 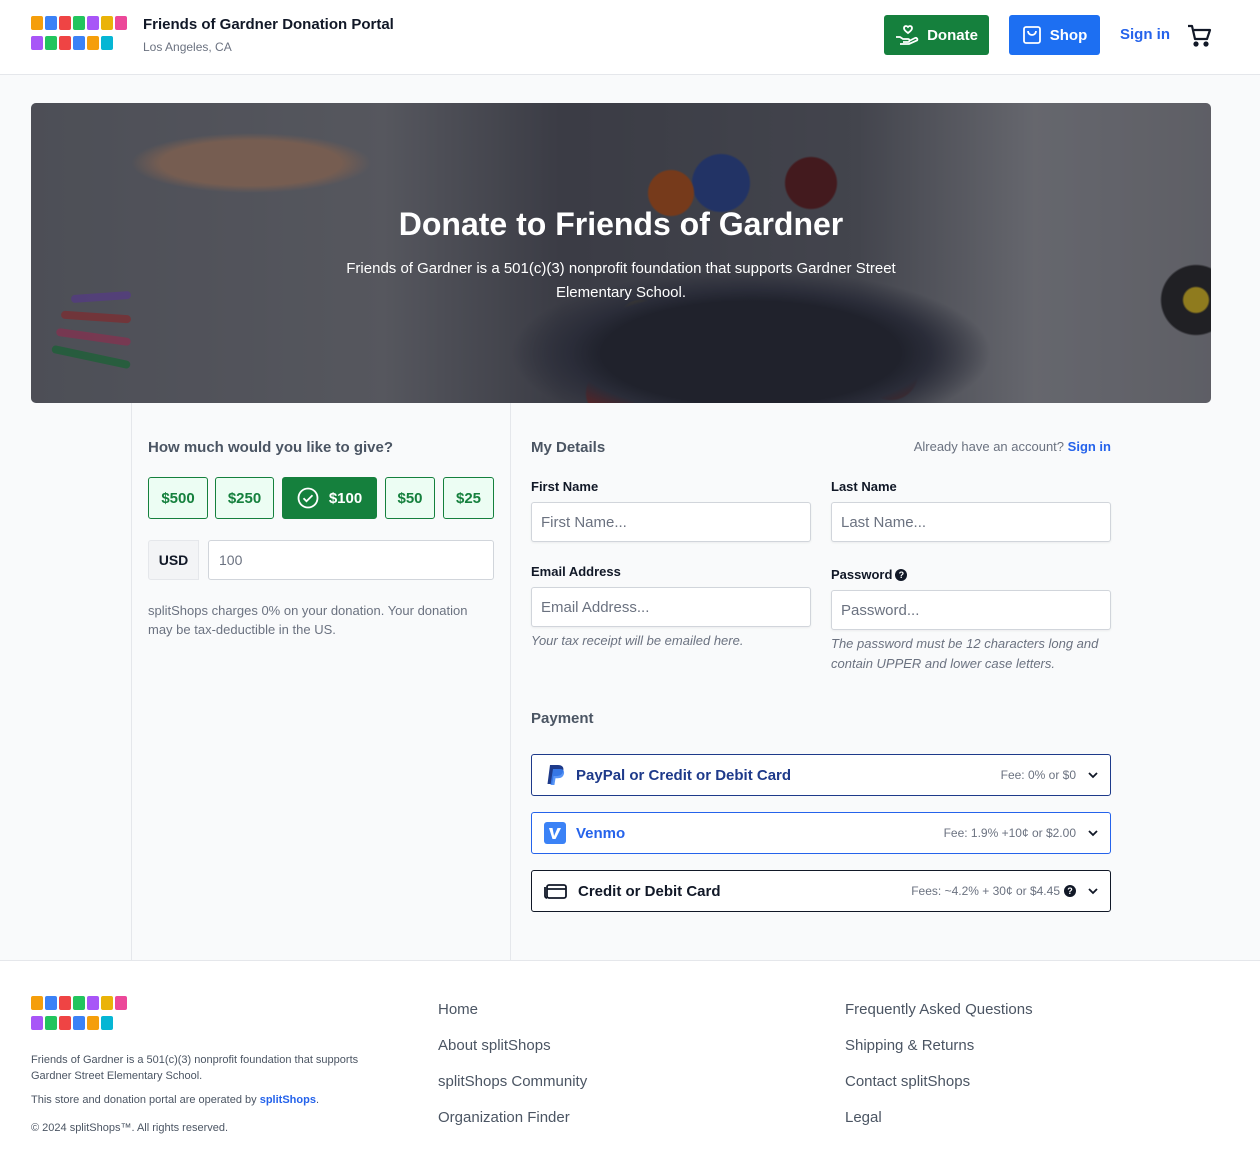 I want to click on donate-button-label: Donate, so click(x=952, y=35).